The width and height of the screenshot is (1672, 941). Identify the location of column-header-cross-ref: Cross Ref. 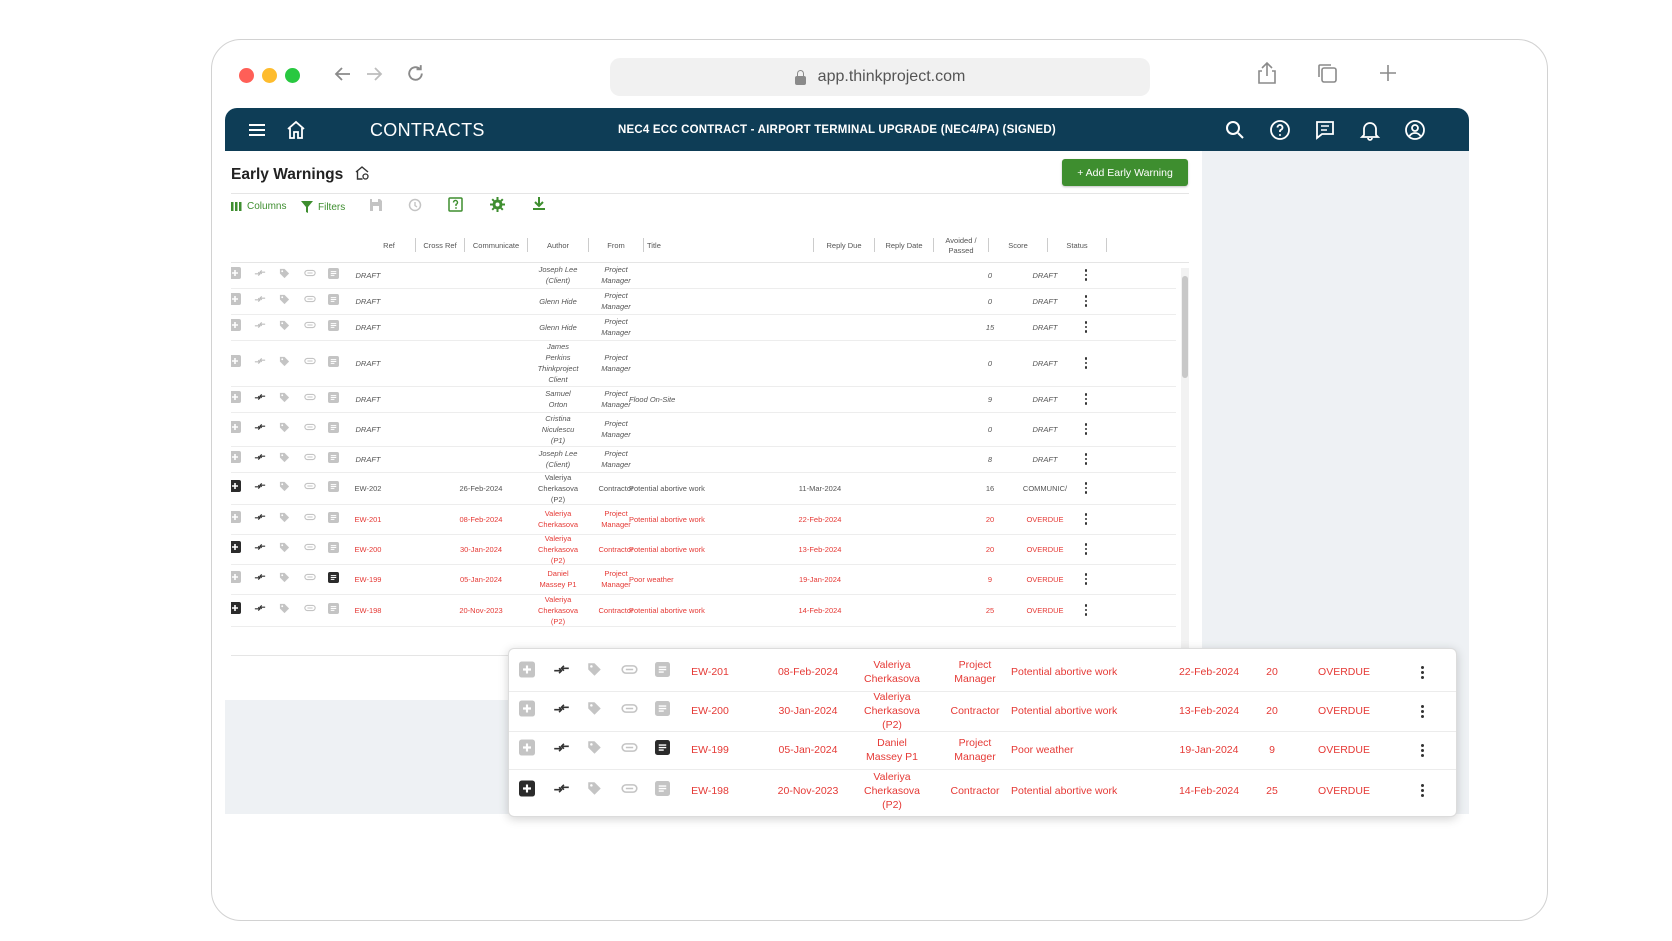
(440, 246).